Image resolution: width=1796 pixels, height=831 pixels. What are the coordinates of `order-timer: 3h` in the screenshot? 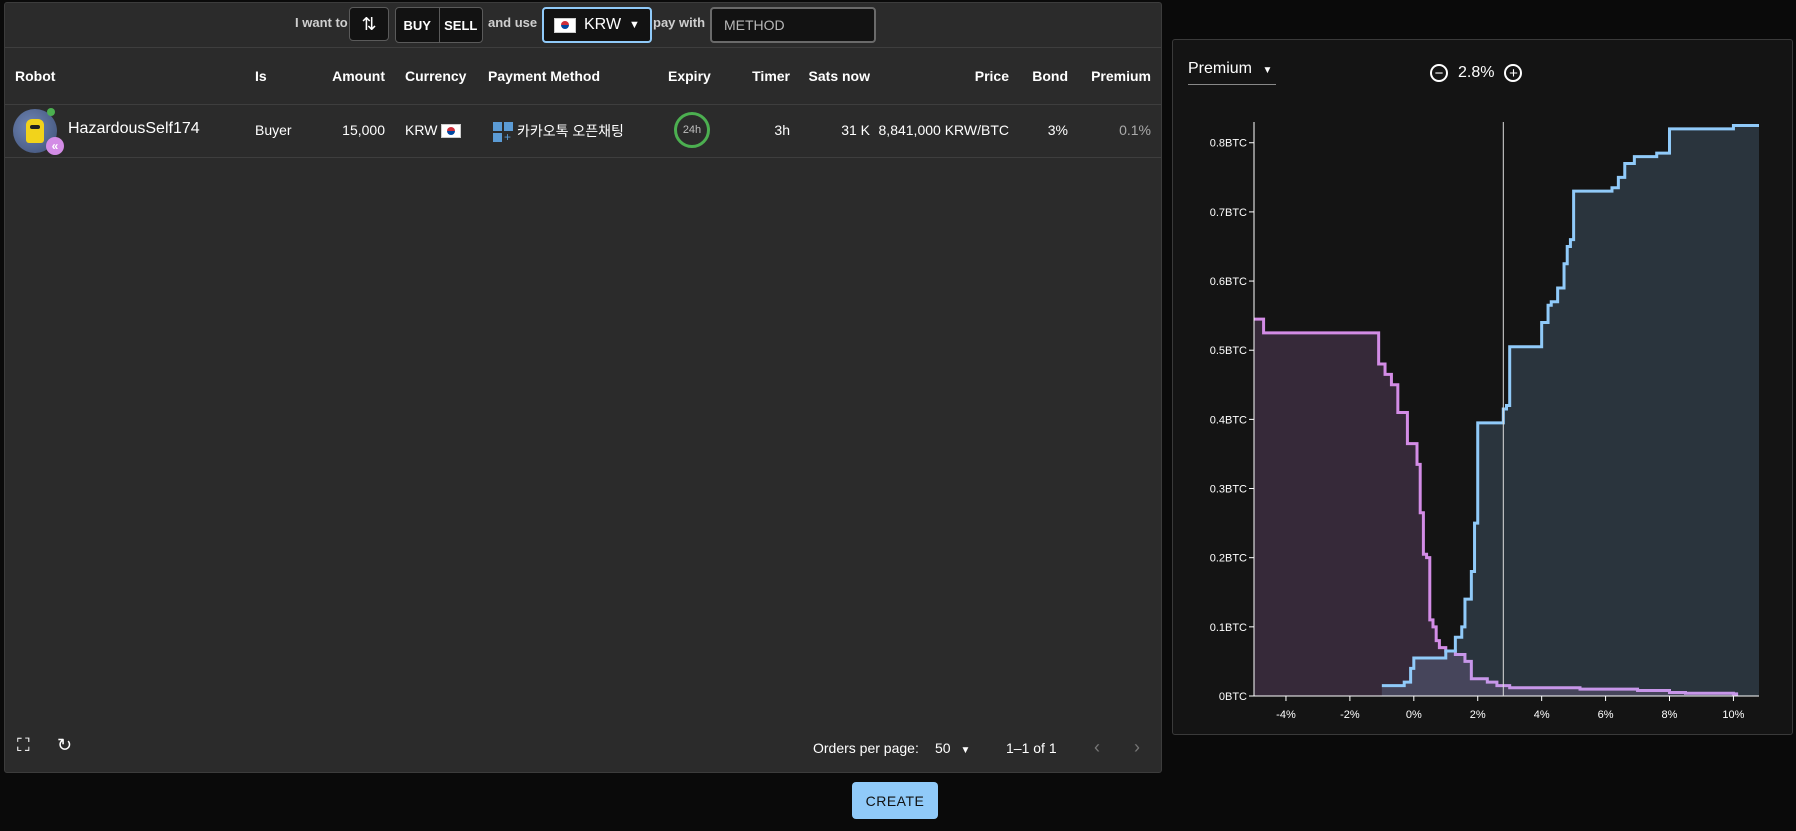 It's located at (782, 130).